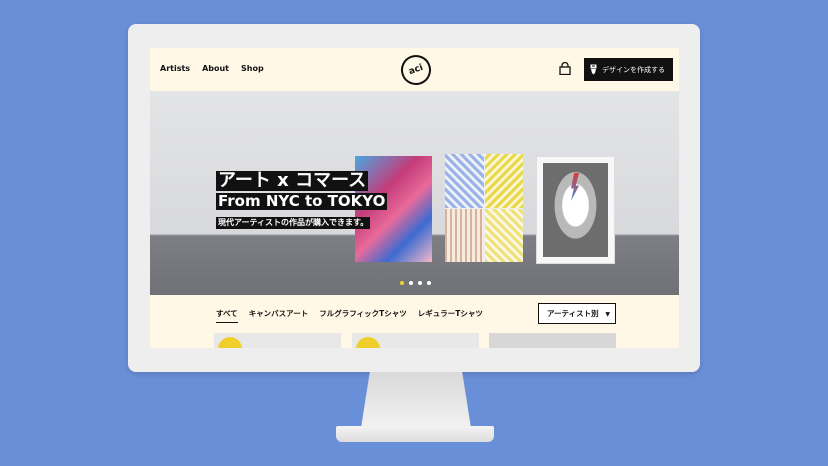 The width and height of the screenshot is (828, 466). What do you see at coordinates (633, 69) in the screenshot?
I see `create-design-label: デザインを作成する` at bounding box center [633, 69].